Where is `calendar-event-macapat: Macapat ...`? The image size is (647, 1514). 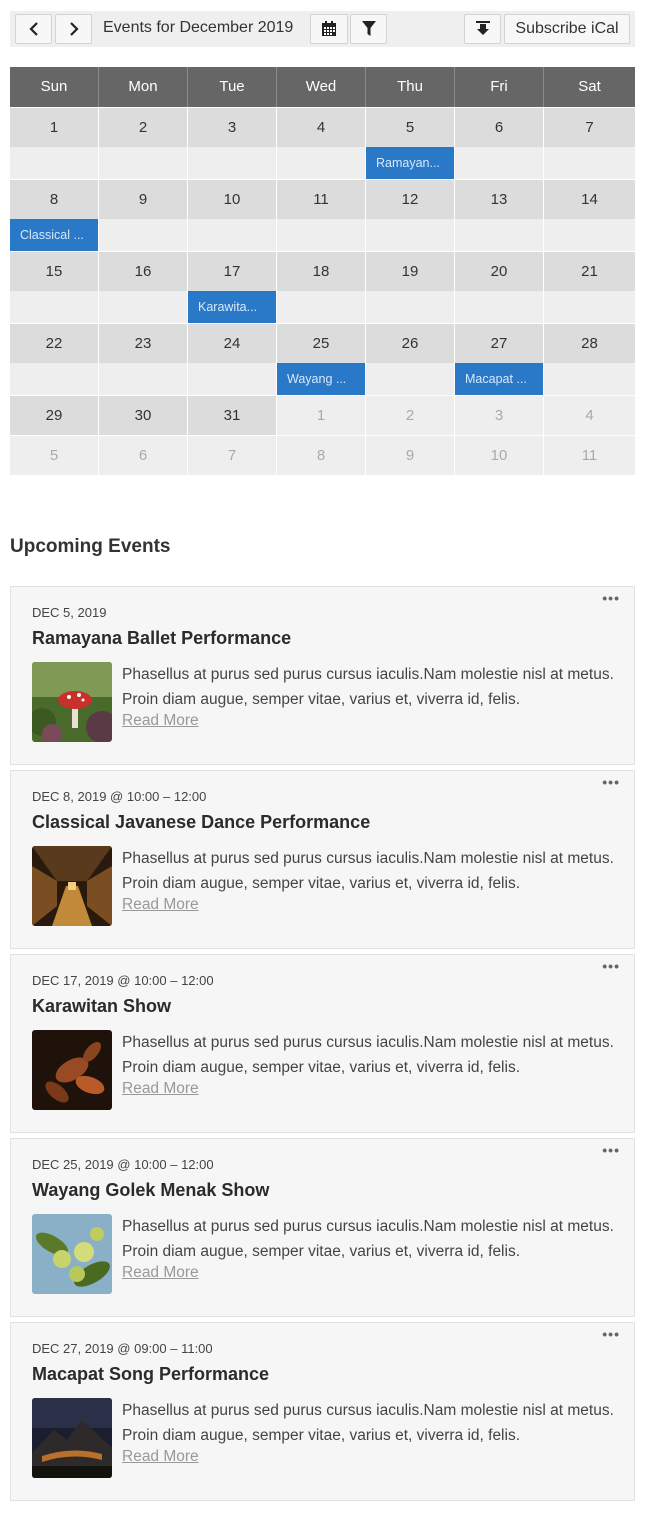 calendar-event-macapat: Macapat ... is located at coordinates (499, 379).